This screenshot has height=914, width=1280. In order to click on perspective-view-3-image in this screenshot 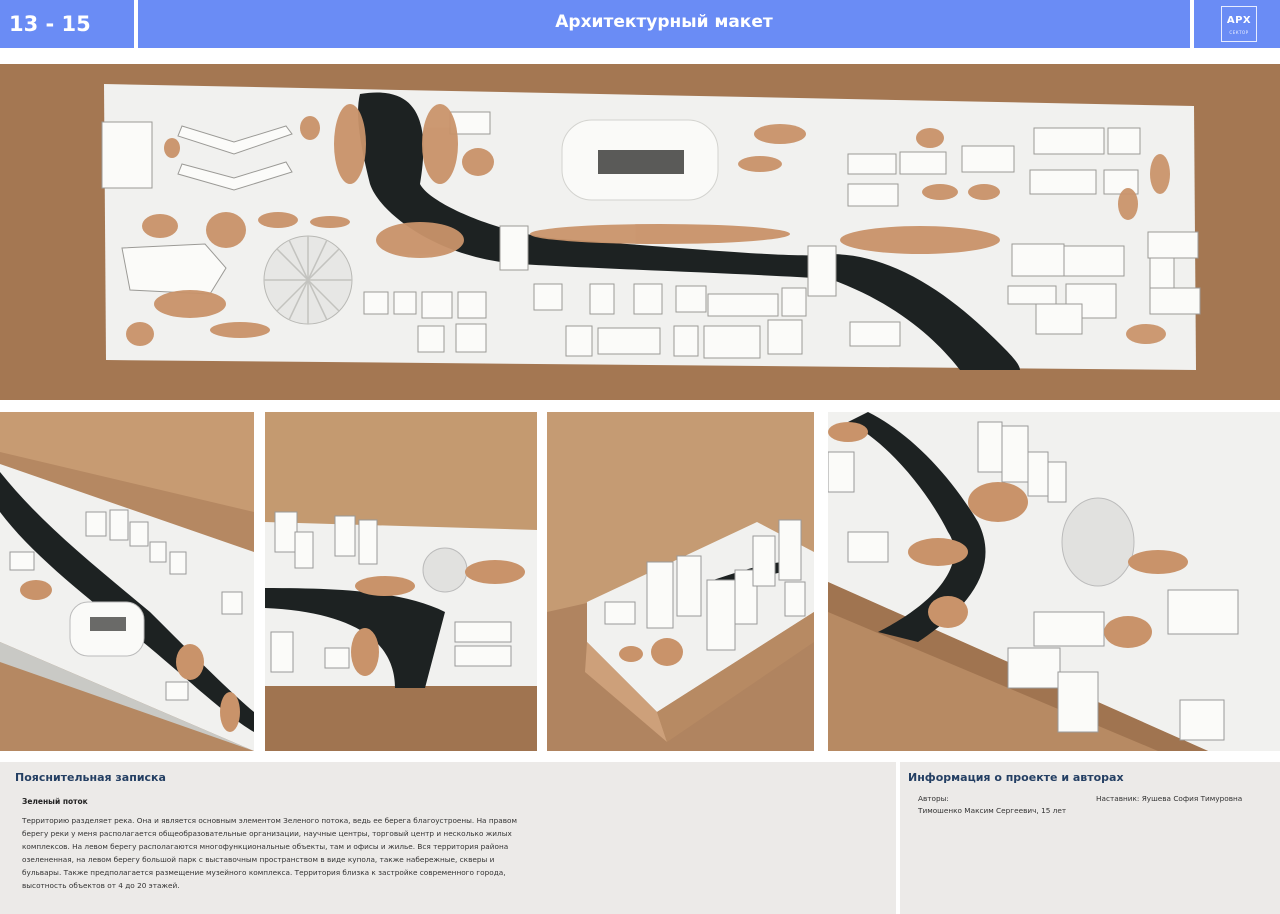, I will do `click(680, 581)`.